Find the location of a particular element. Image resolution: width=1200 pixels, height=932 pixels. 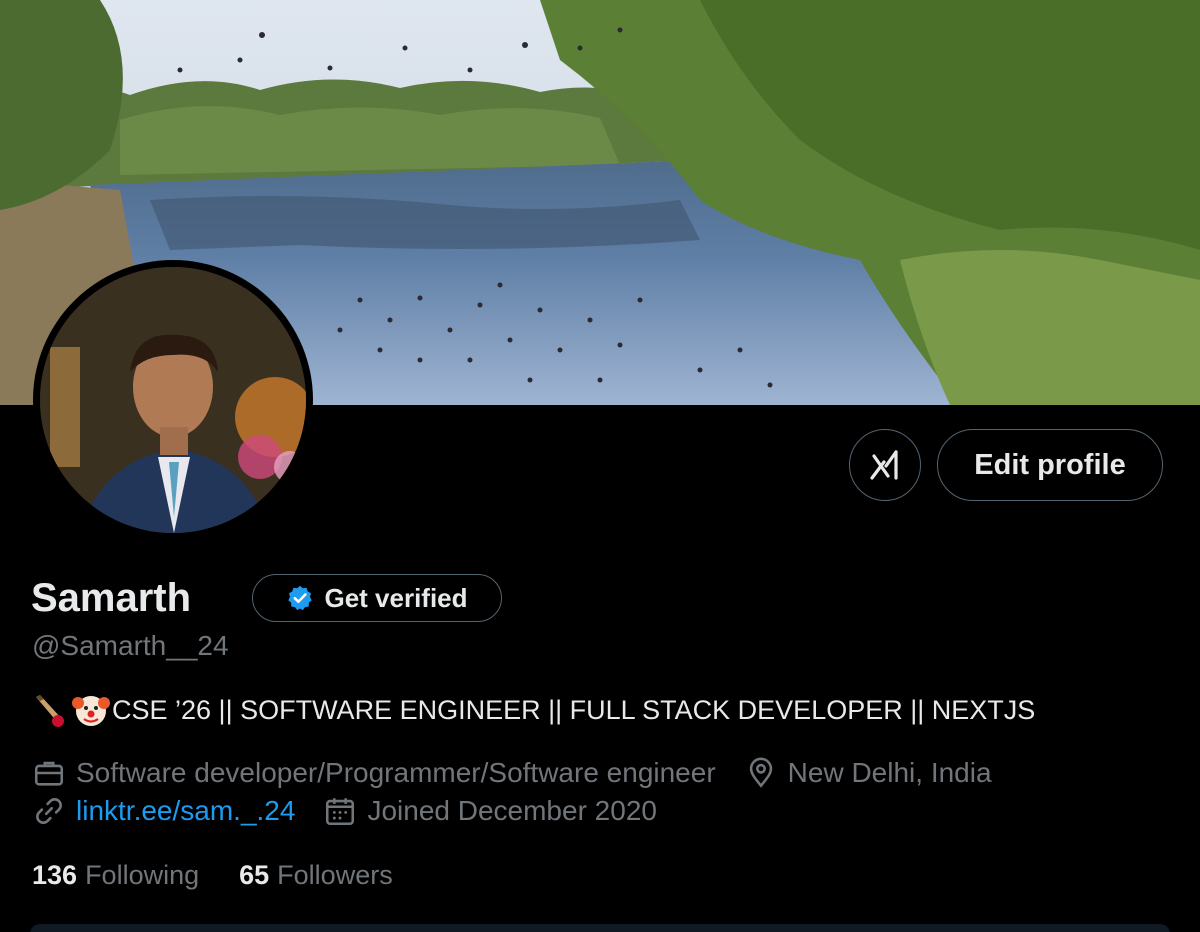

edit-profile-button: Edit profile is located at coordinates (1050, 465).